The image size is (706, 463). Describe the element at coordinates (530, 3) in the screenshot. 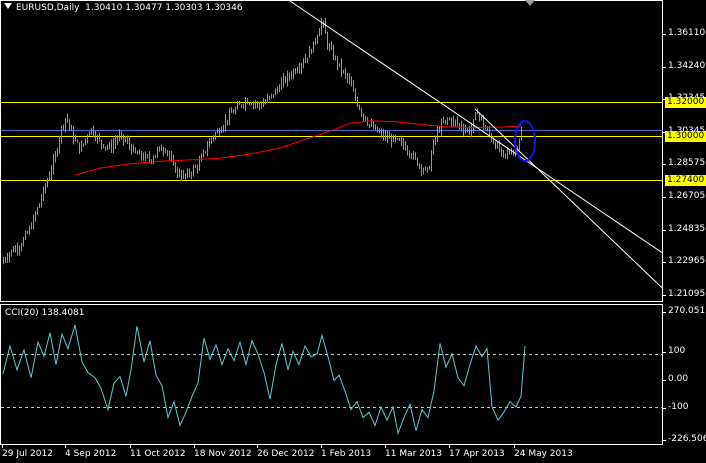

I see `chart-shift-marker` at that location.